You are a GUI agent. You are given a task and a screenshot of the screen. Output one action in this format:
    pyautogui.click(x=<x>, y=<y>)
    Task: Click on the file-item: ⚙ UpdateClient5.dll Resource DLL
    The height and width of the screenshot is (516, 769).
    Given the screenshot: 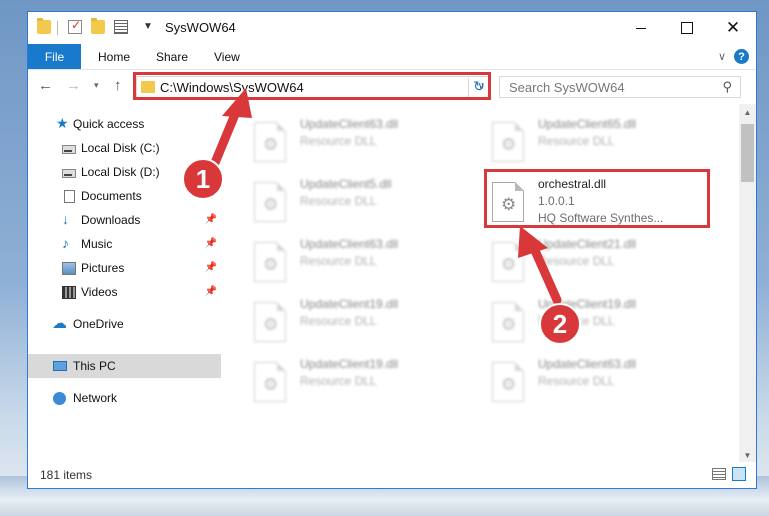 What is the action you would take?
    pyautogui.click(x=361, y=202)
    